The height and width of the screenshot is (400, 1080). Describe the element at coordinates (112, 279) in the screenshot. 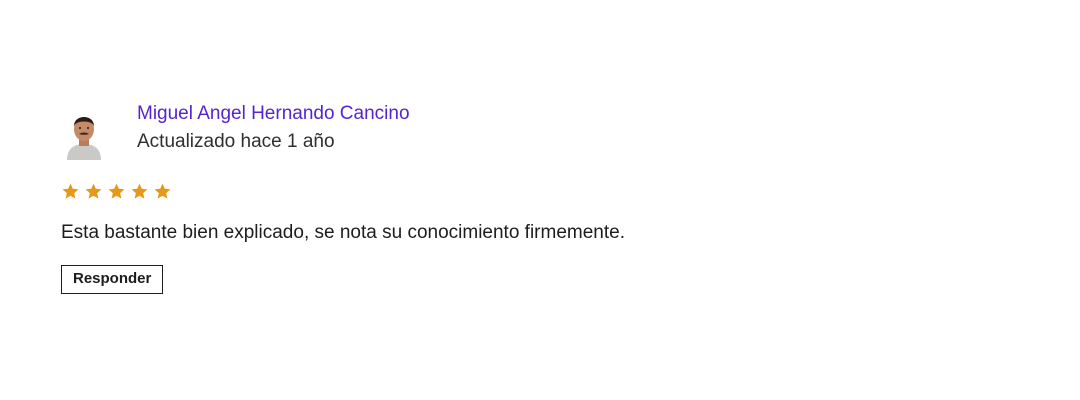

I see `reply-button: Responder` at that location.